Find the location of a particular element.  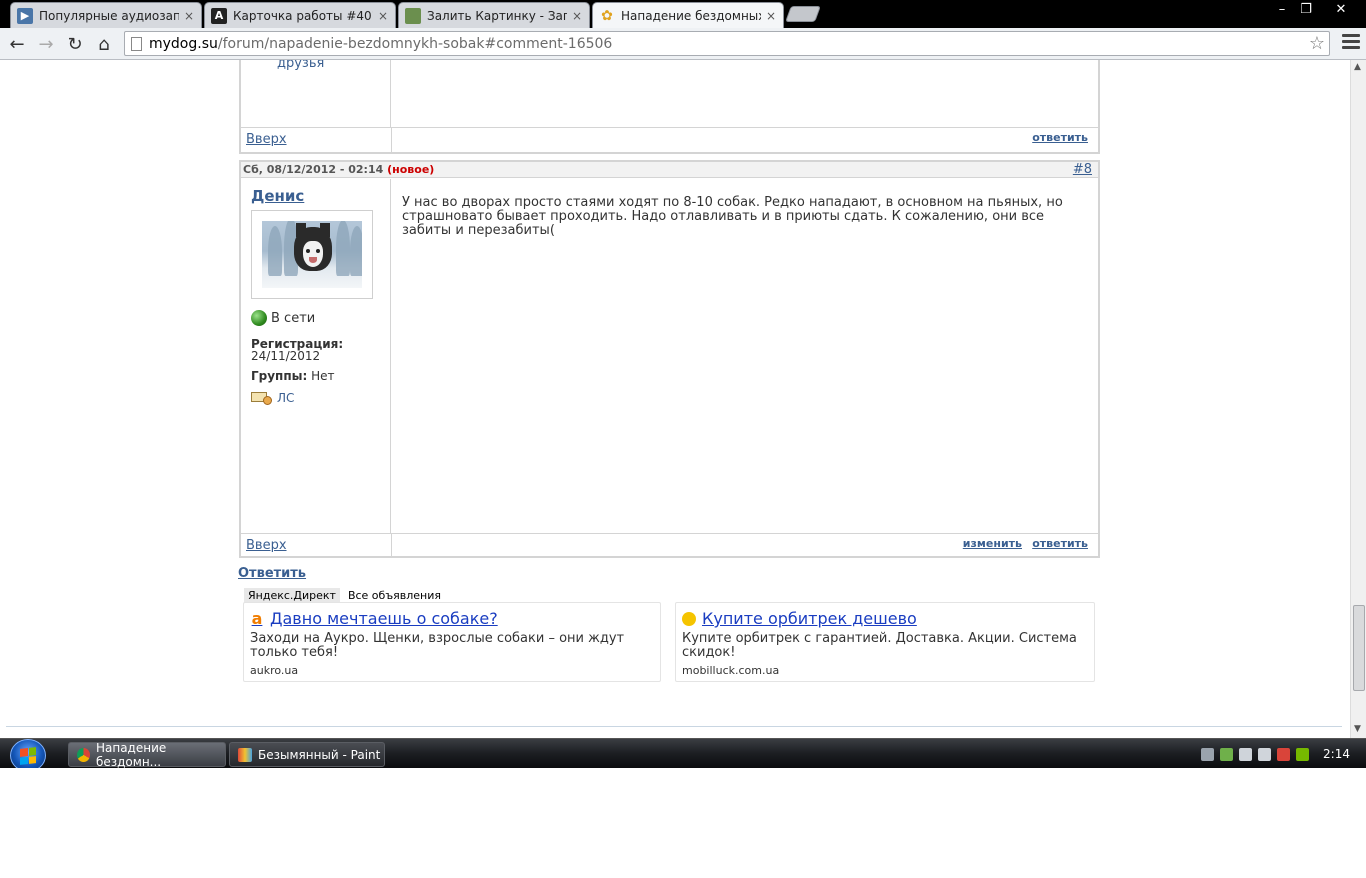

page-scrollbar: ▲ ▼ is located at coordinates (1358, 399).